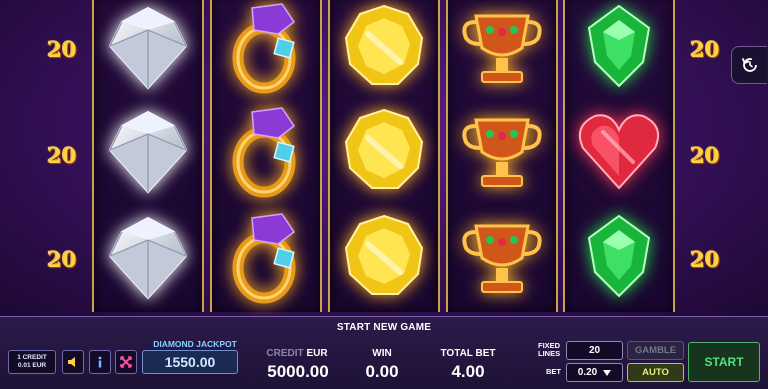 Image resolution: width=768 pixels, height=389 pixels. What do you see at coordinates (619, 150) in the screenshot?
I see `red-heart-symbol` at bounding box center [619, 150].